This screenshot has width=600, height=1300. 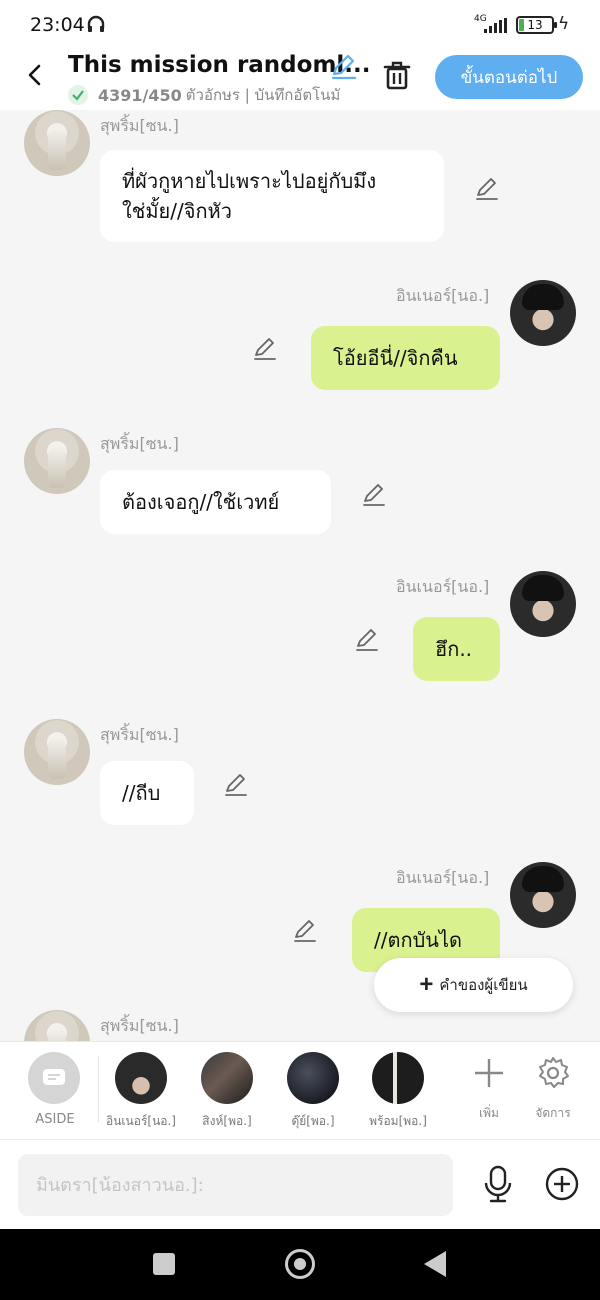 I want to click on character-name: อินเนอร์[นอ.], so click(x=141, y=1121).